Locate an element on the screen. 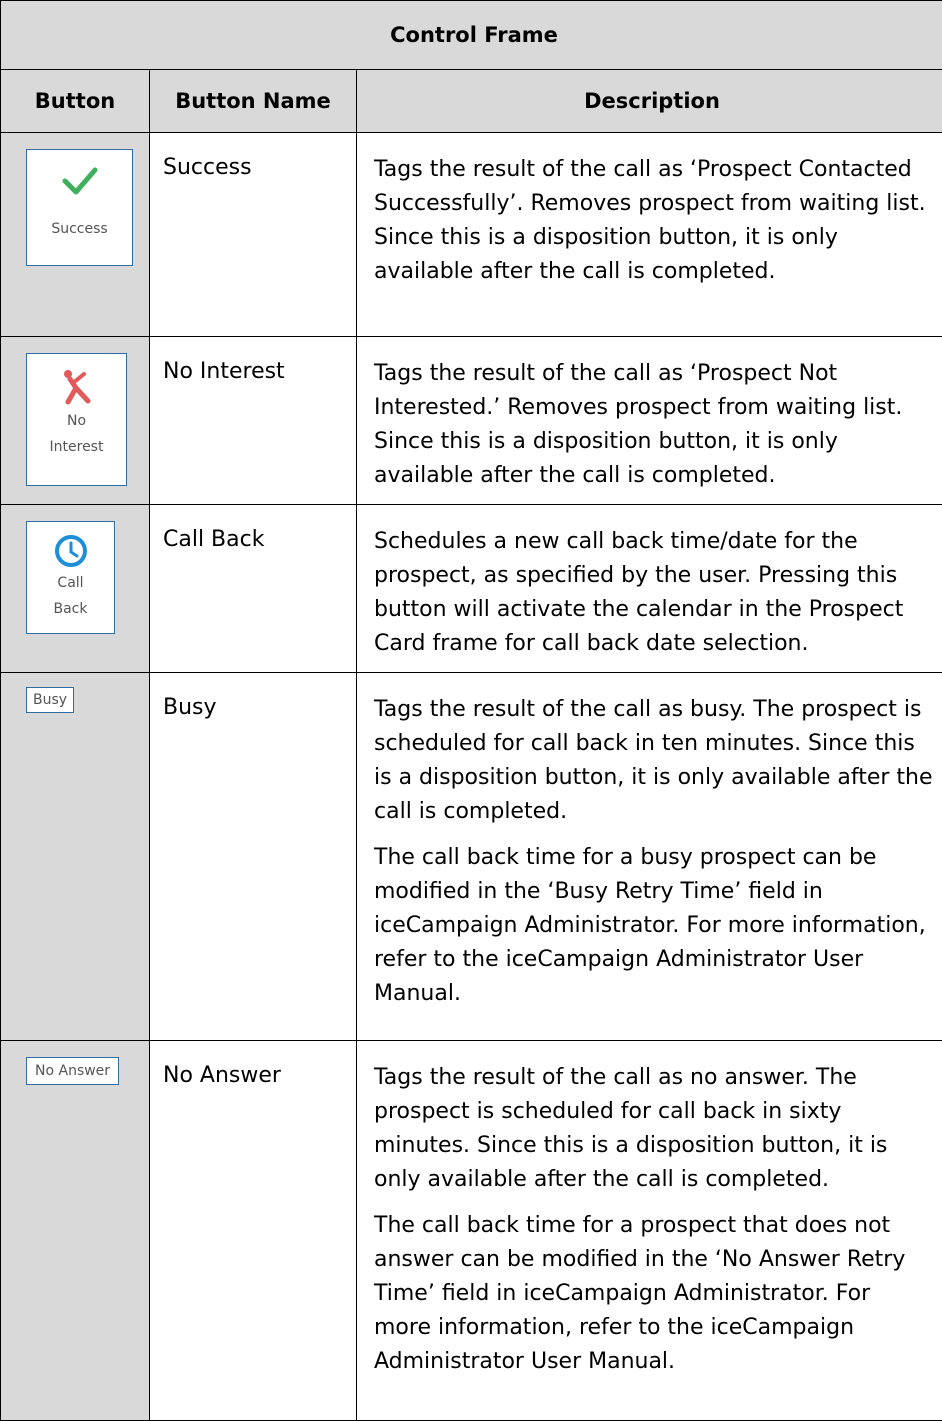 This screenshot has height=1421, width=942. button-name: Busy is located at coordinates (253, 857).